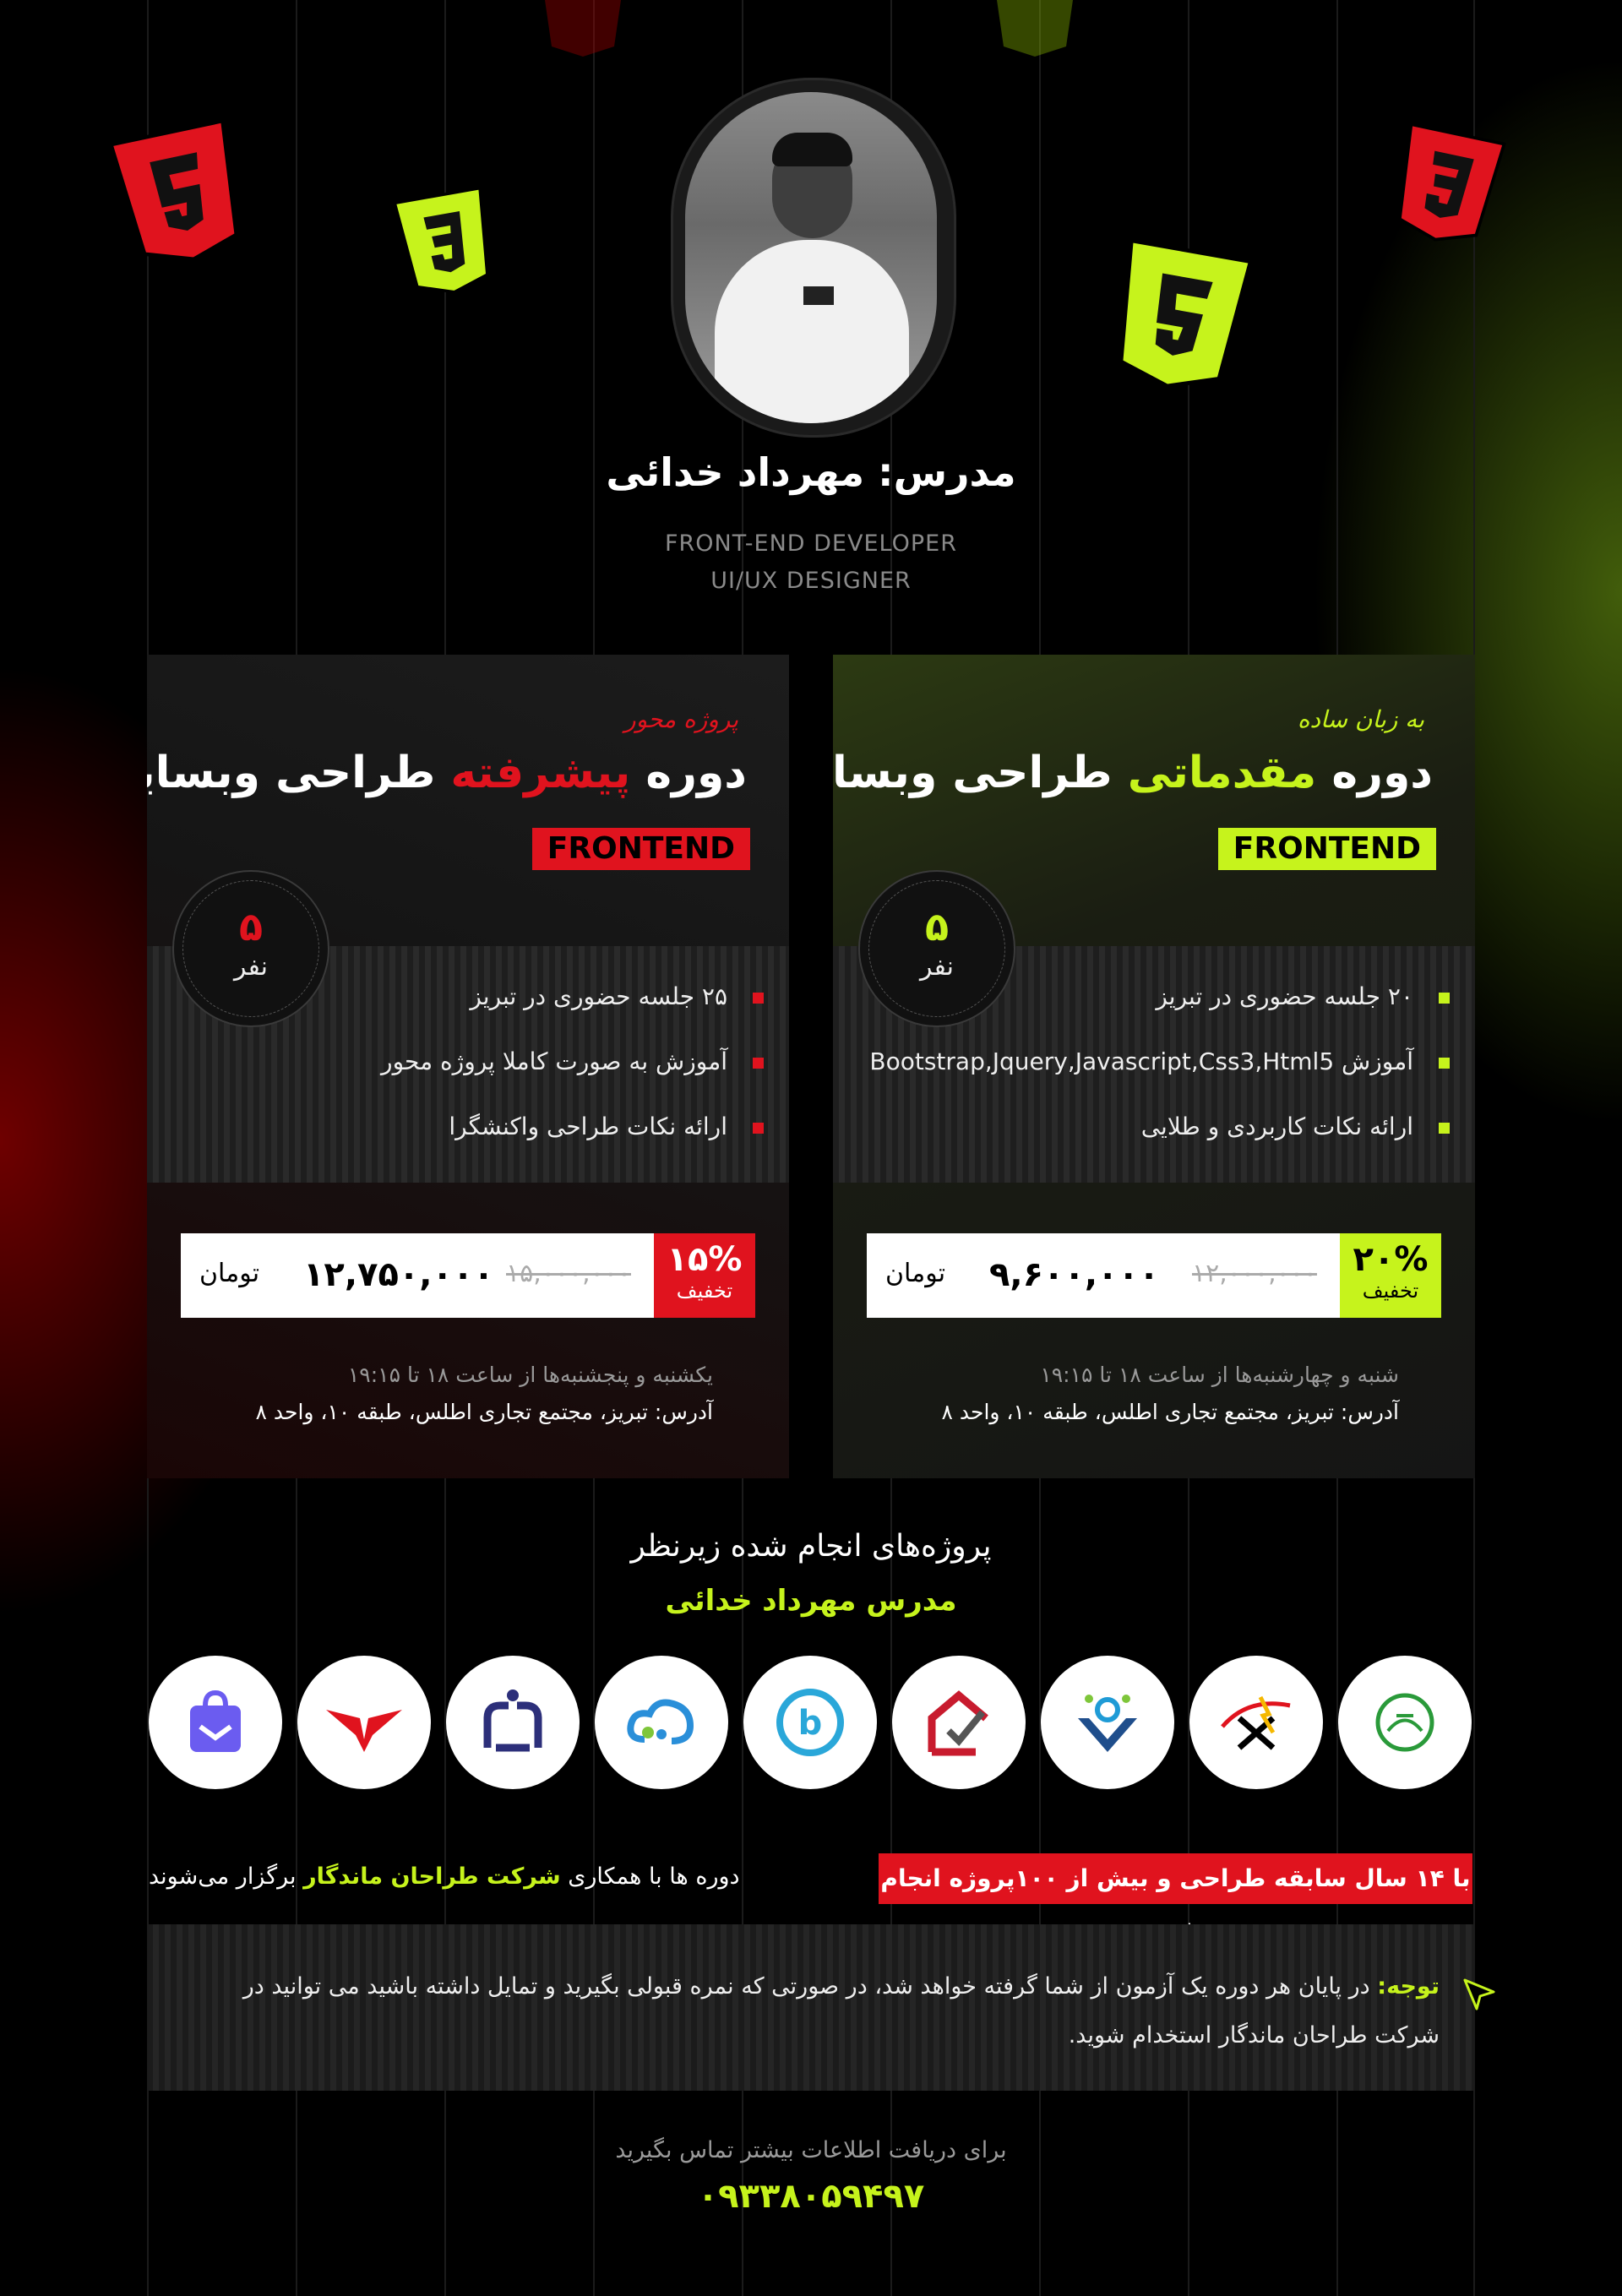 The width and height of the screenshot is (1622, 2296). I want to click on teacher-role: FRONT-END DEVELOPER, so click(811, 543).